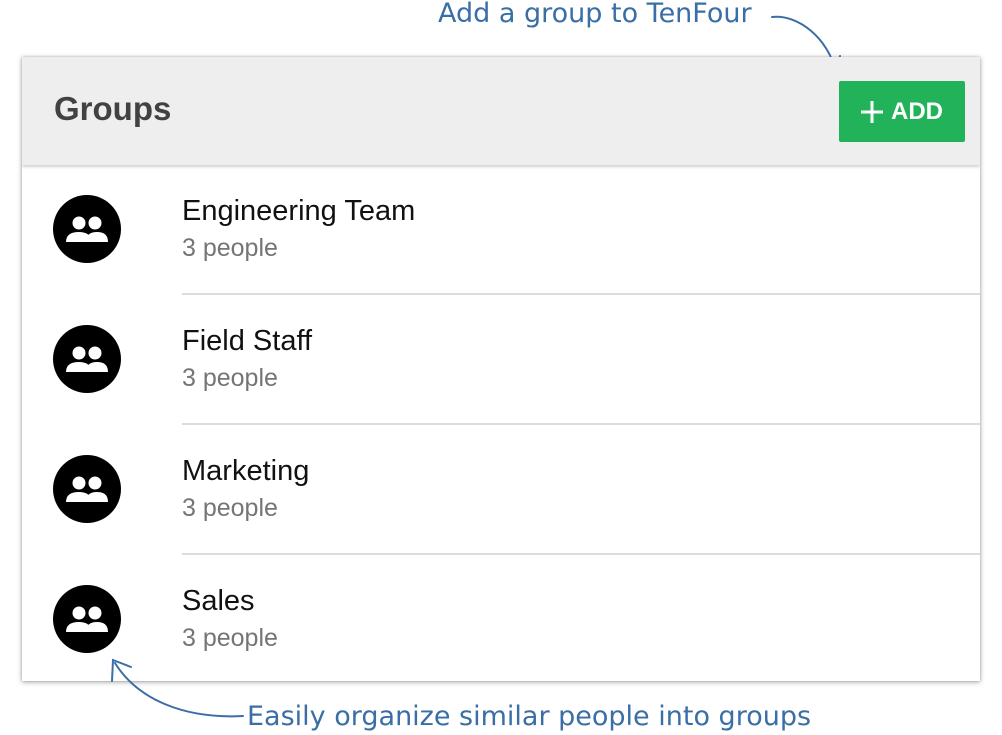  What do you see at coordinates (218, 601) in the screenshot?
I see `group-name: Sales` at bounding box center [218, 601].